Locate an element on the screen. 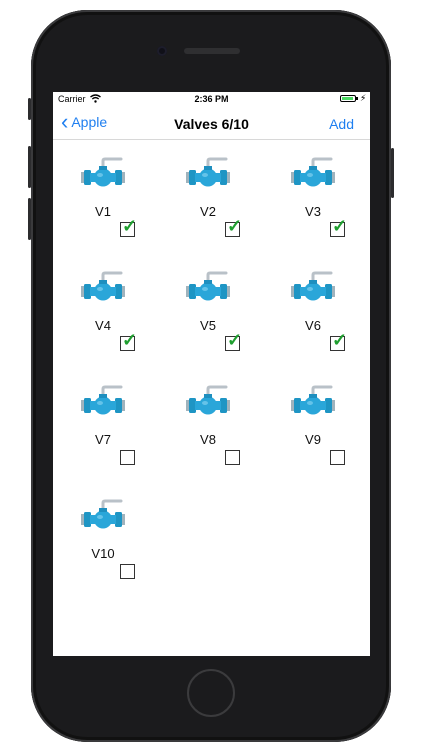  home-button is located at coordinates (211, 693).